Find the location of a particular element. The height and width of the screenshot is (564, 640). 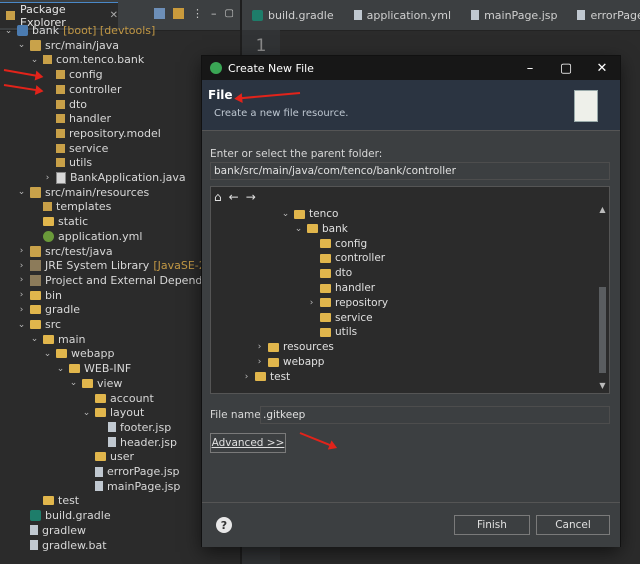

maximize-button: ▢ is located at coordinates (566, 68).